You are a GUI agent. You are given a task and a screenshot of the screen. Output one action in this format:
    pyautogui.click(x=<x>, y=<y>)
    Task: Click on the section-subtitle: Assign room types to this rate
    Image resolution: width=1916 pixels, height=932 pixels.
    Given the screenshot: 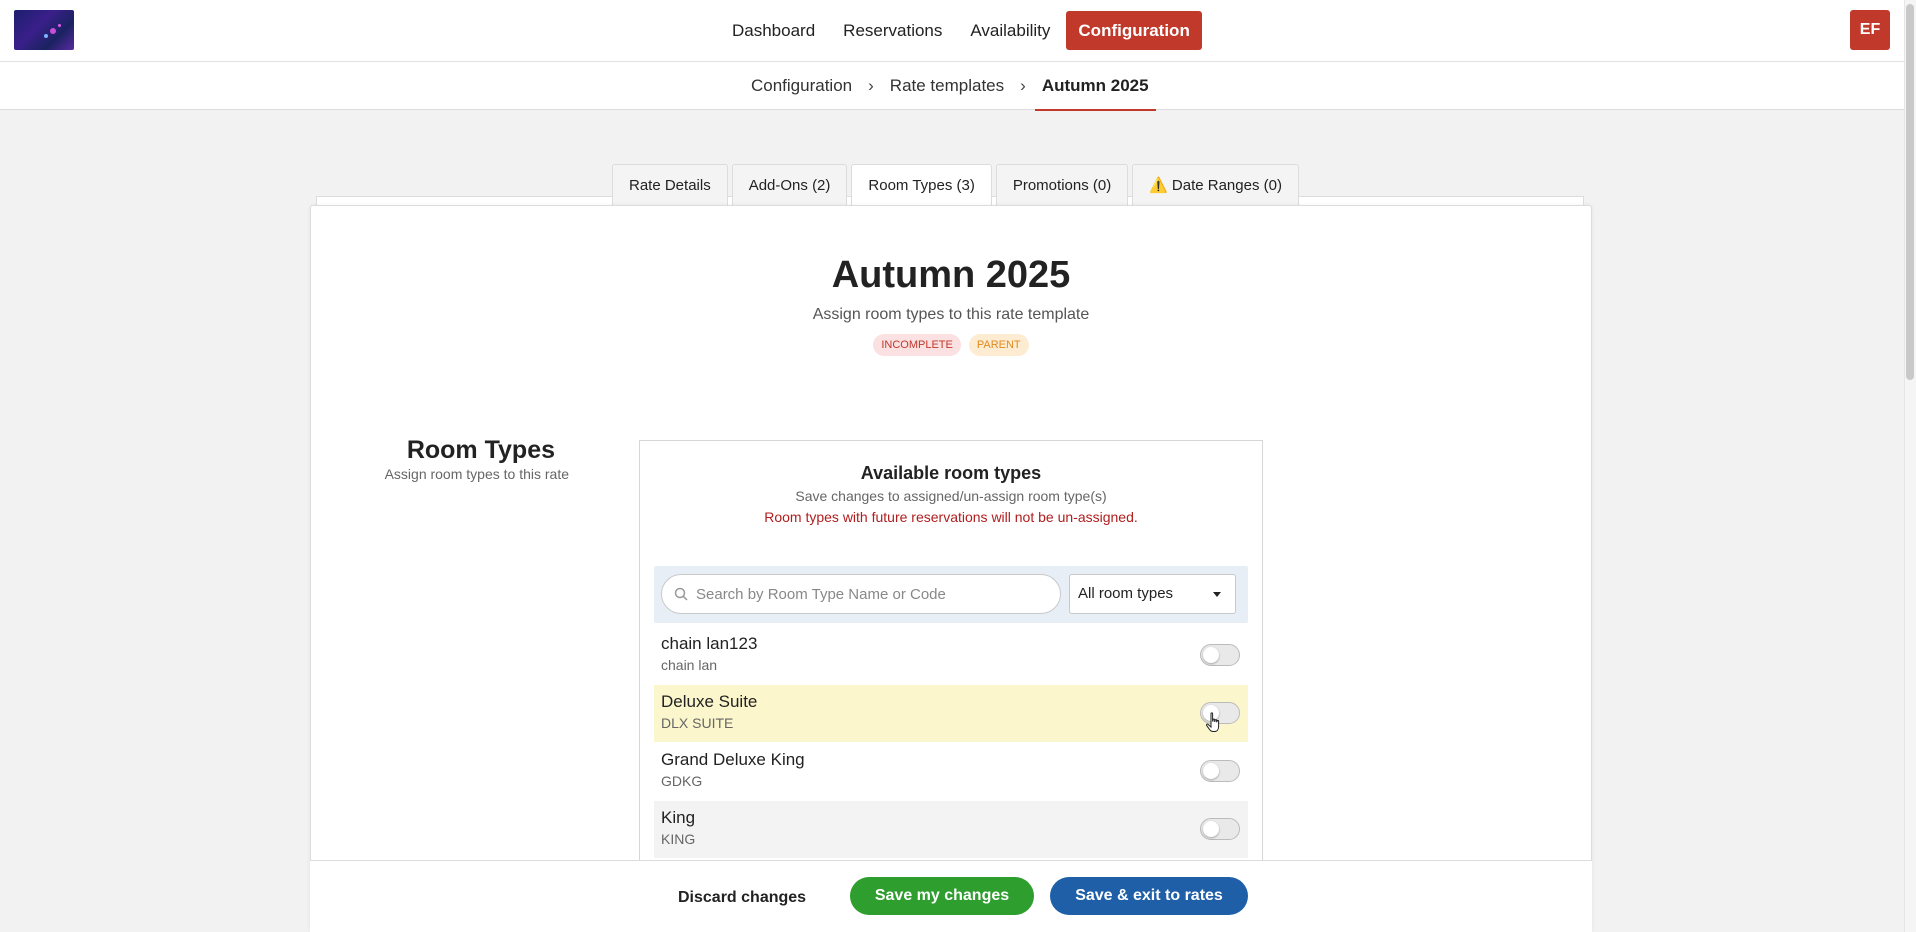 What is the action you would take?
    pyautogui.click(x=476, y=474)
    